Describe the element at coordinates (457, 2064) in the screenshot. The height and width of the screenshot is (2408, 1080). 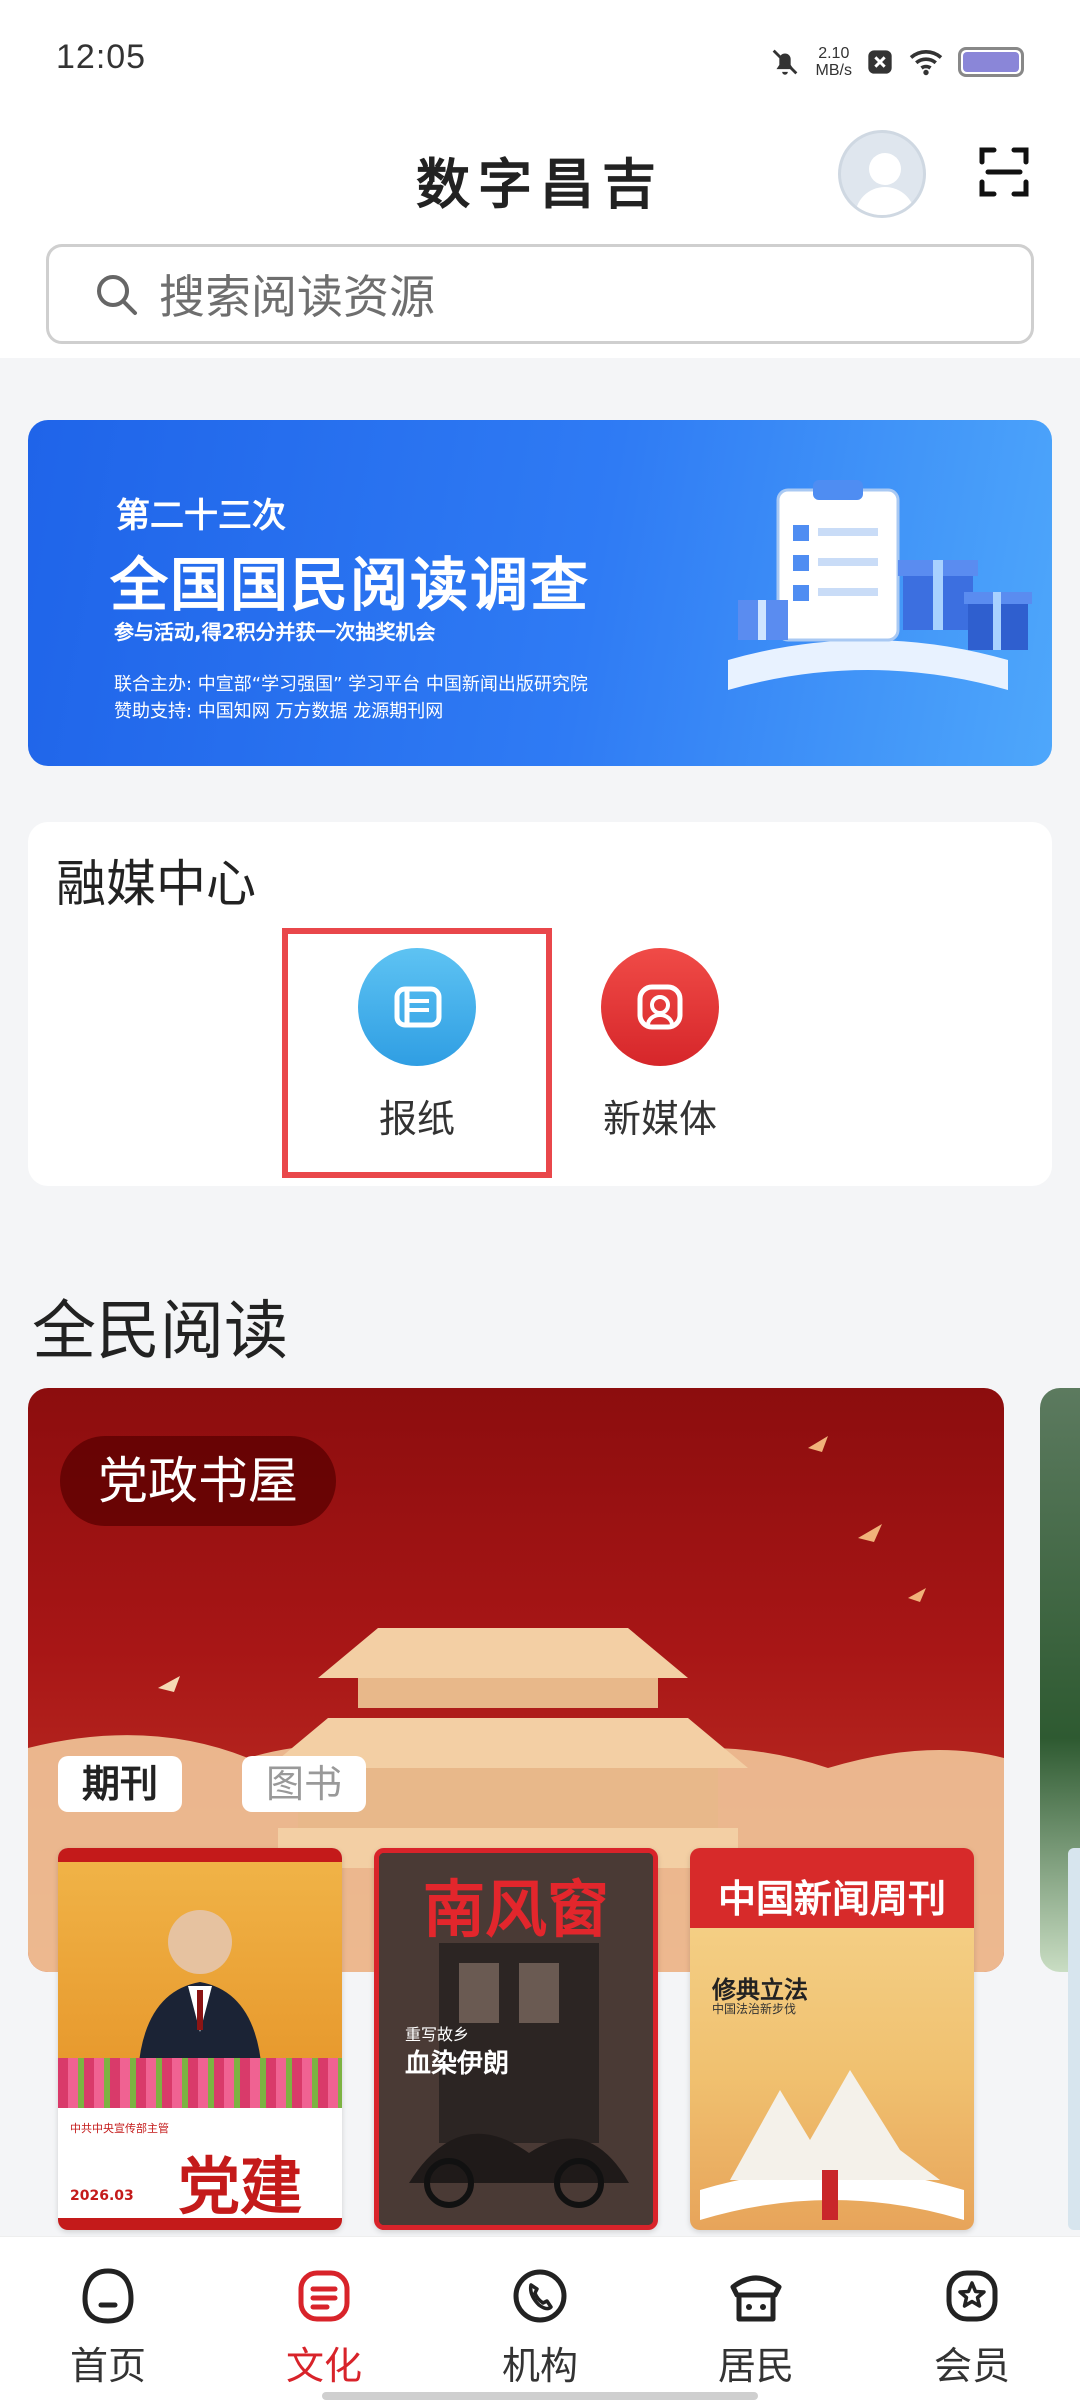
I see `nanfengchuang-headline: 血染伊朗` at that location.